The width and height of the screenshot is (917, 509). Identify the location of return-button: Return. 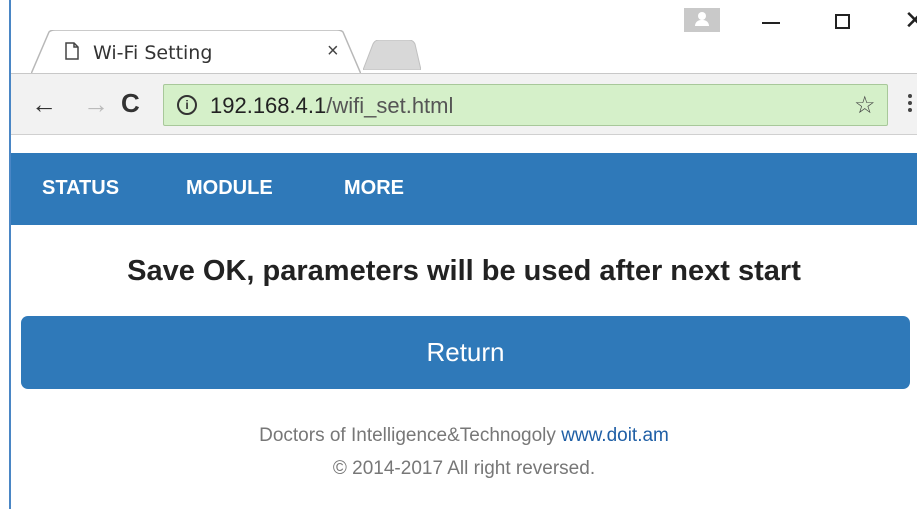
(465, 352).